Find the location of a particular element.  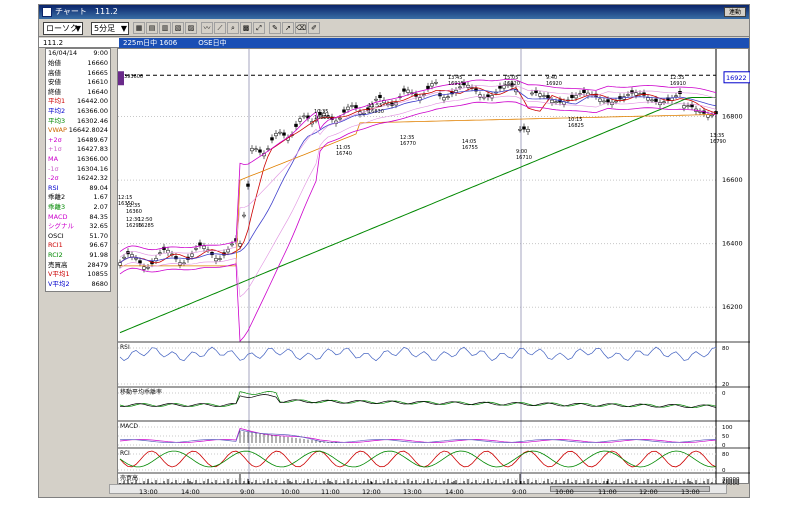

price-axis-label: 16400 is located at coordinates (732, 244).